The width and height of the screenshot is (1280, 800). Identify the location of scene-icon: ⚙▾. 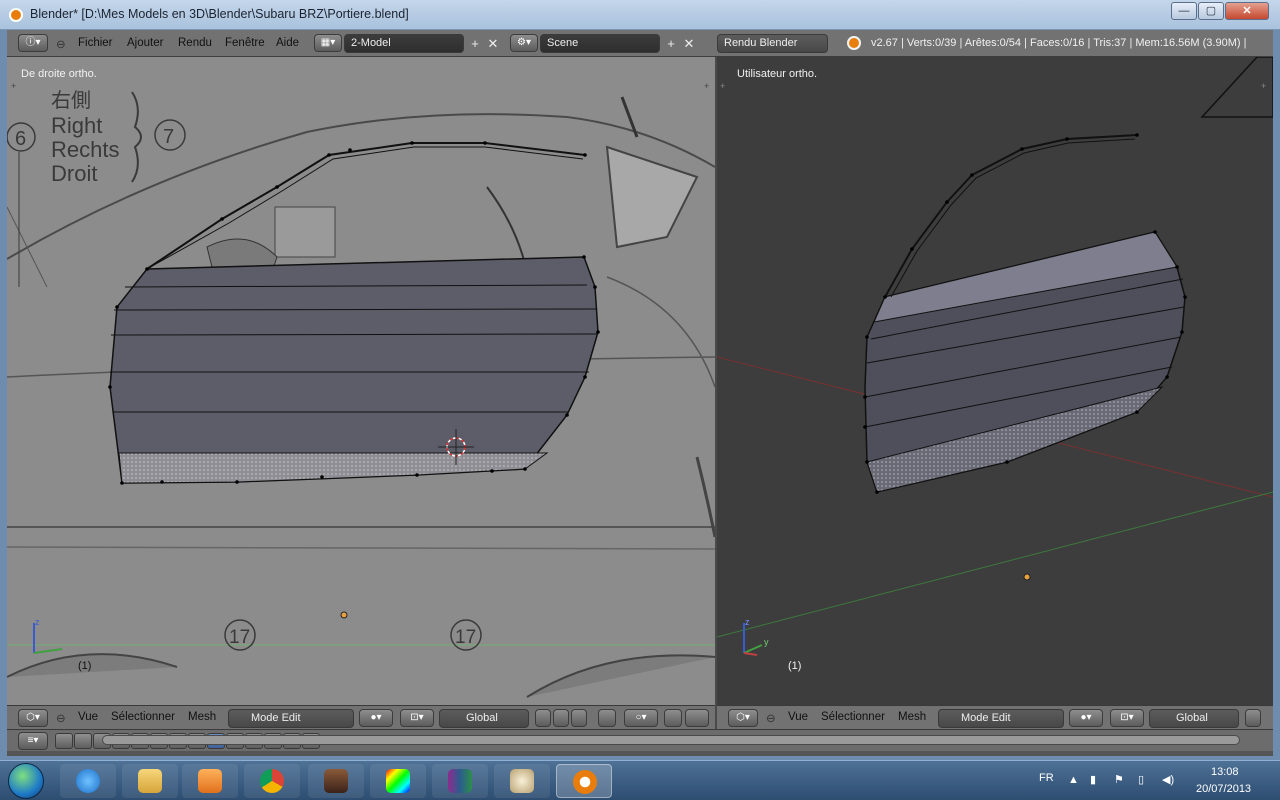
(524, 43).